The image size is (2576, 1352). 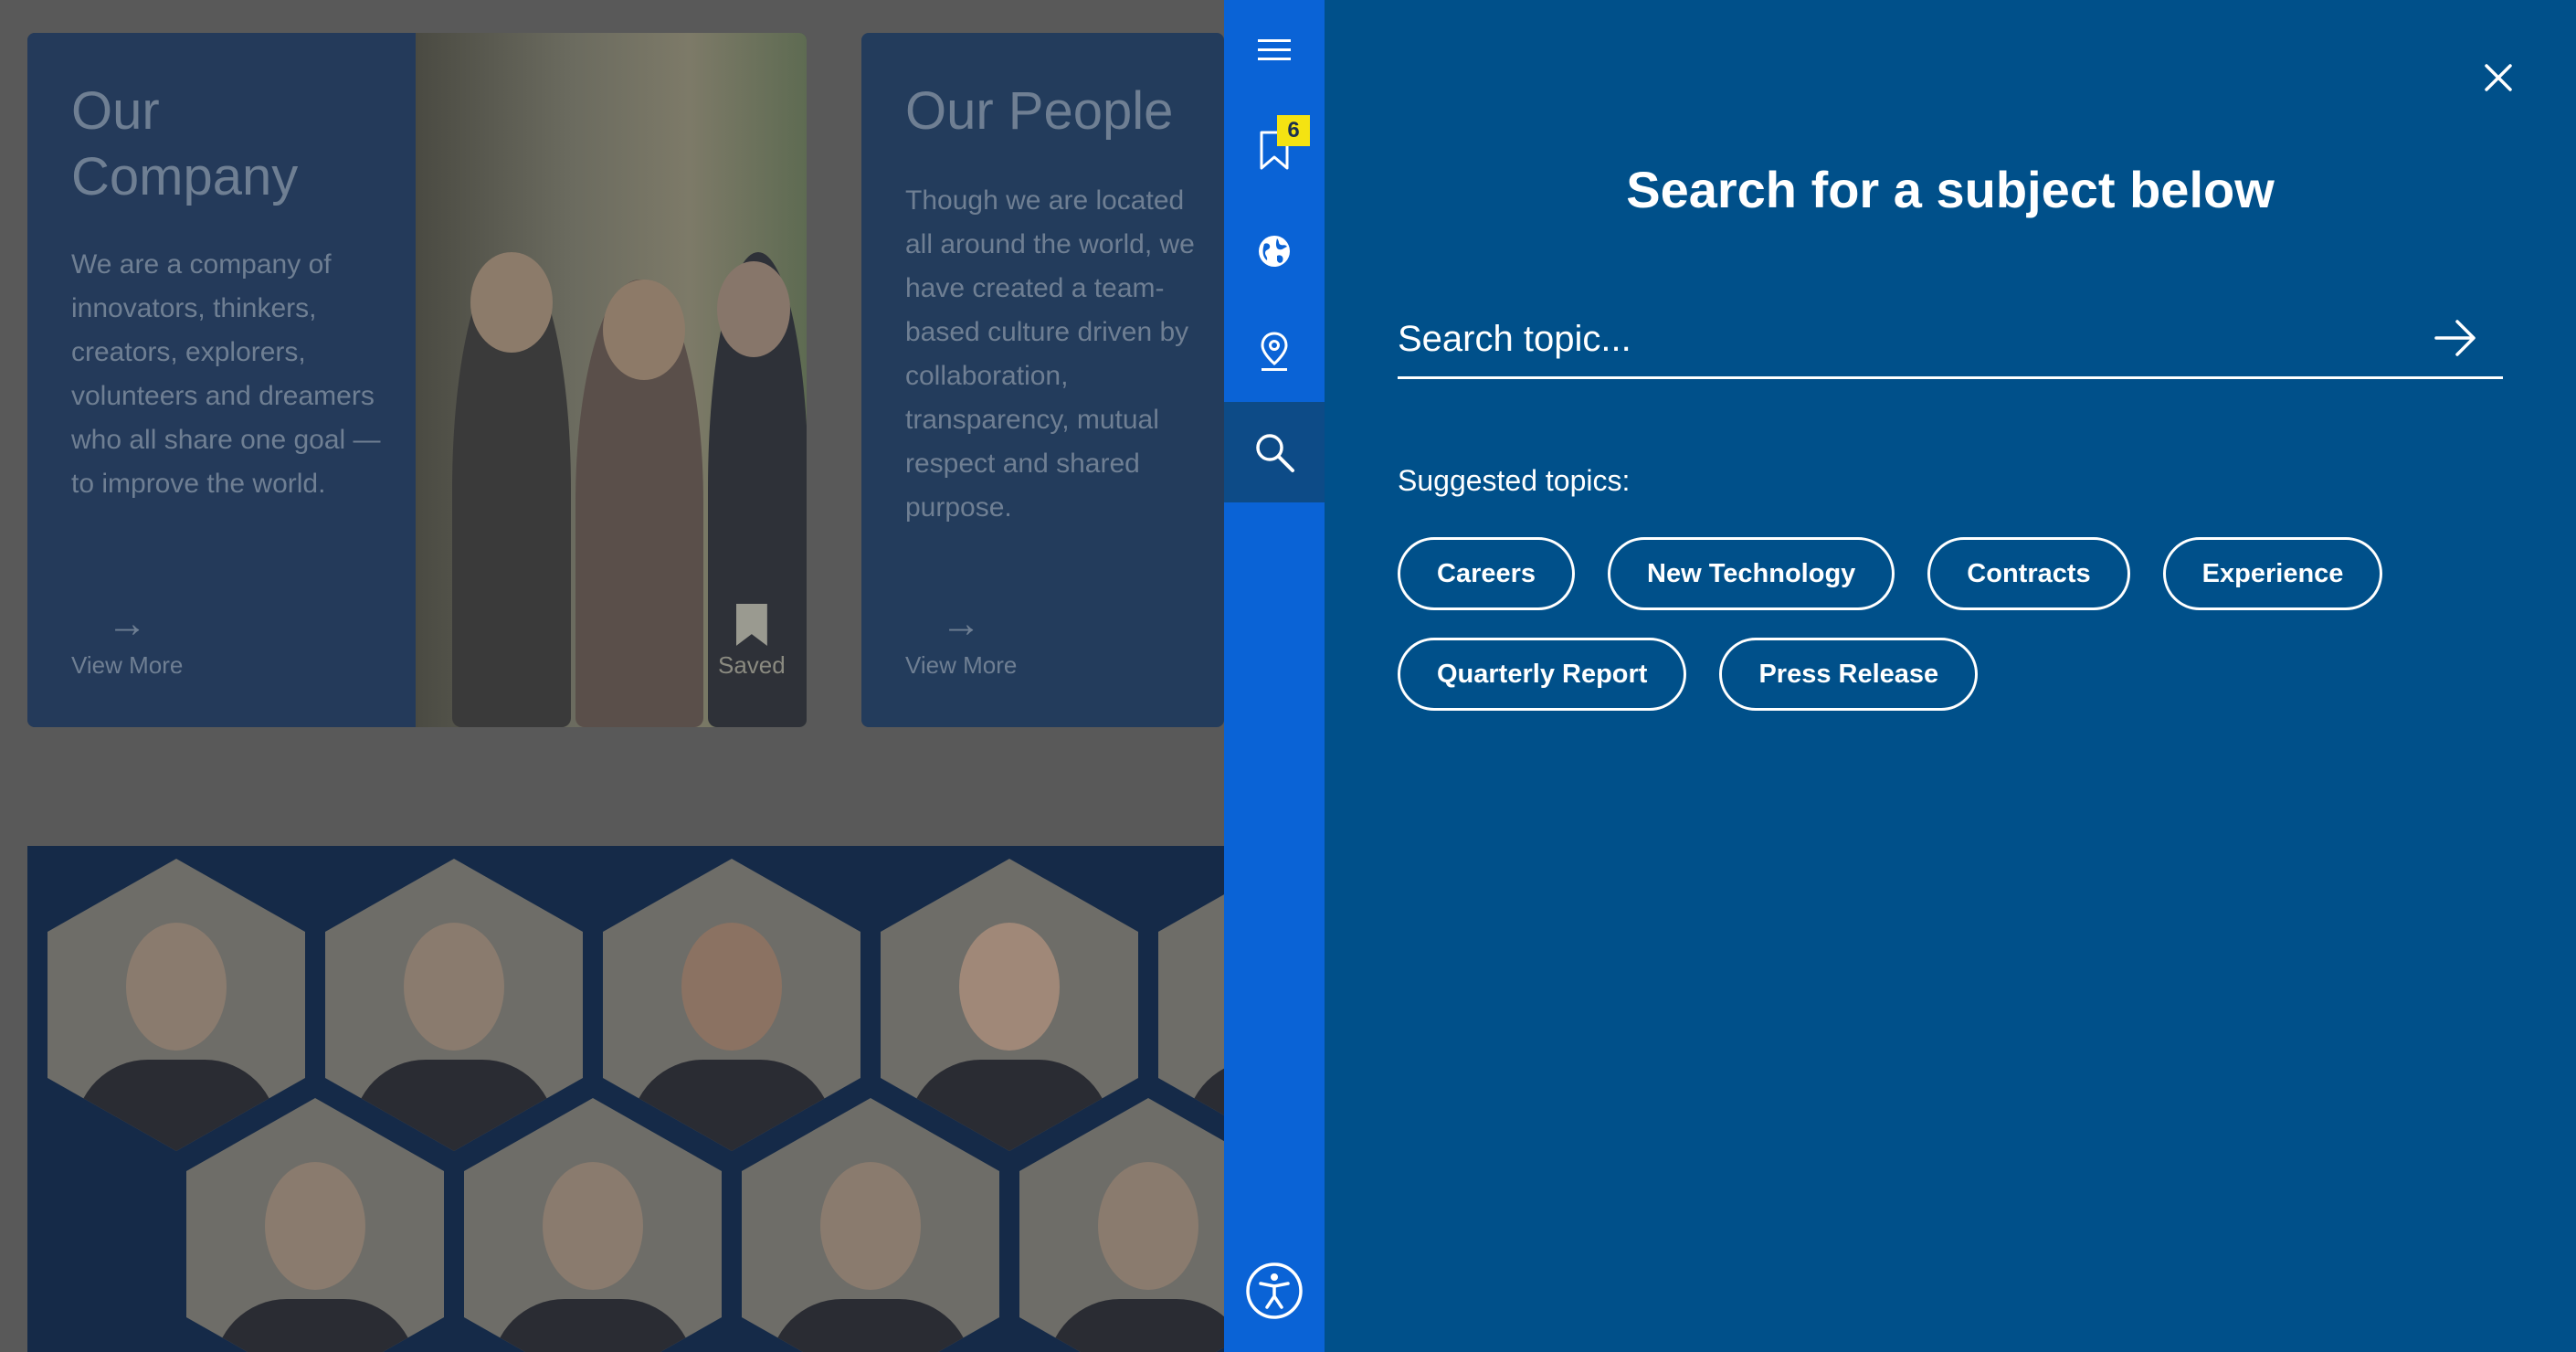 I want to click on bookmark-flag-icon, so click(x=751, y=625).